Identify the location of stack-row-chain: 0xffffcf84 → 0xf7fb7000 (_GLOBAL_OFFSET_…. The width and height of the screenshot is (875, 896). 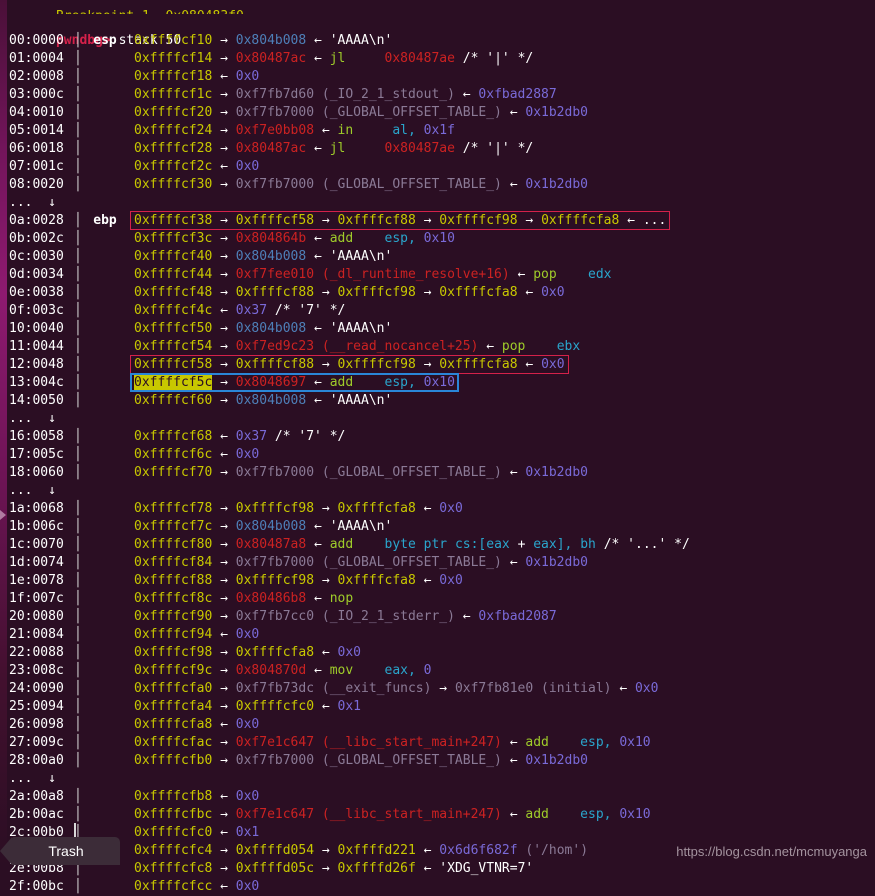
(361, 562).